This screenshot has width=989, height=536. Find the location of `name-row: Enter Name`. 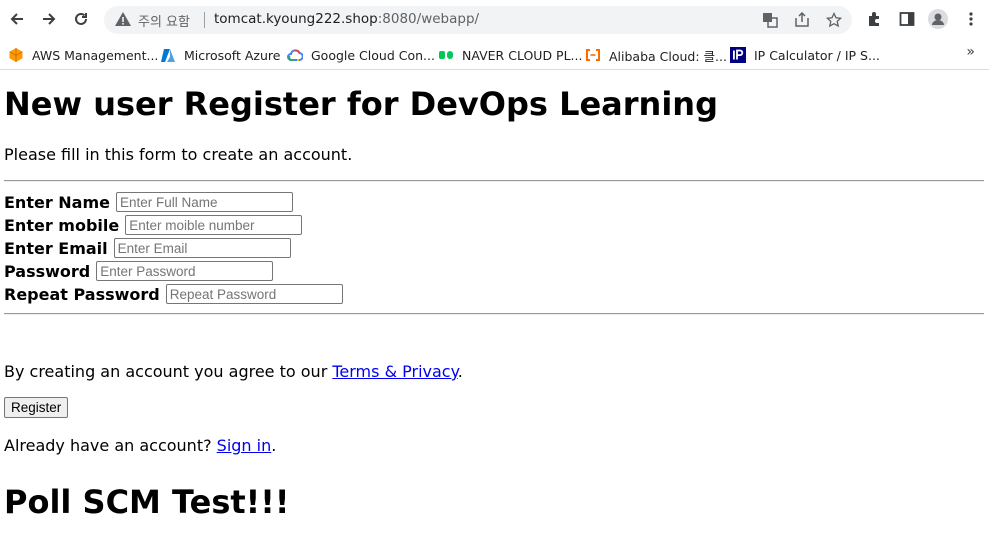

name-row: Enter Name is located at coordinates (148, 202).